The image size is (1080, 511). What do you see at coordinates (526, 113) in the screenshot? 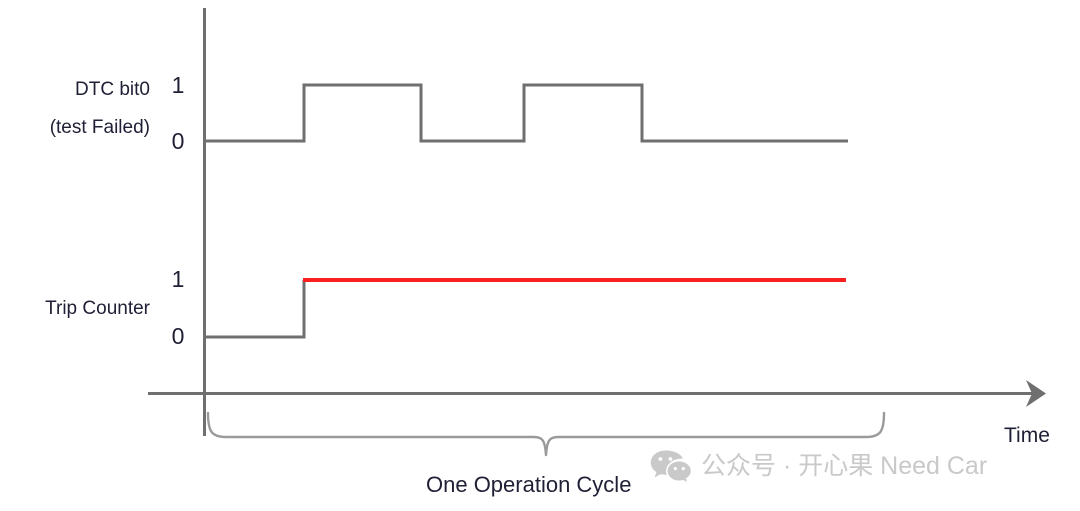
I see `dtc-bit0-waveform` at bounding box center [526, 113].